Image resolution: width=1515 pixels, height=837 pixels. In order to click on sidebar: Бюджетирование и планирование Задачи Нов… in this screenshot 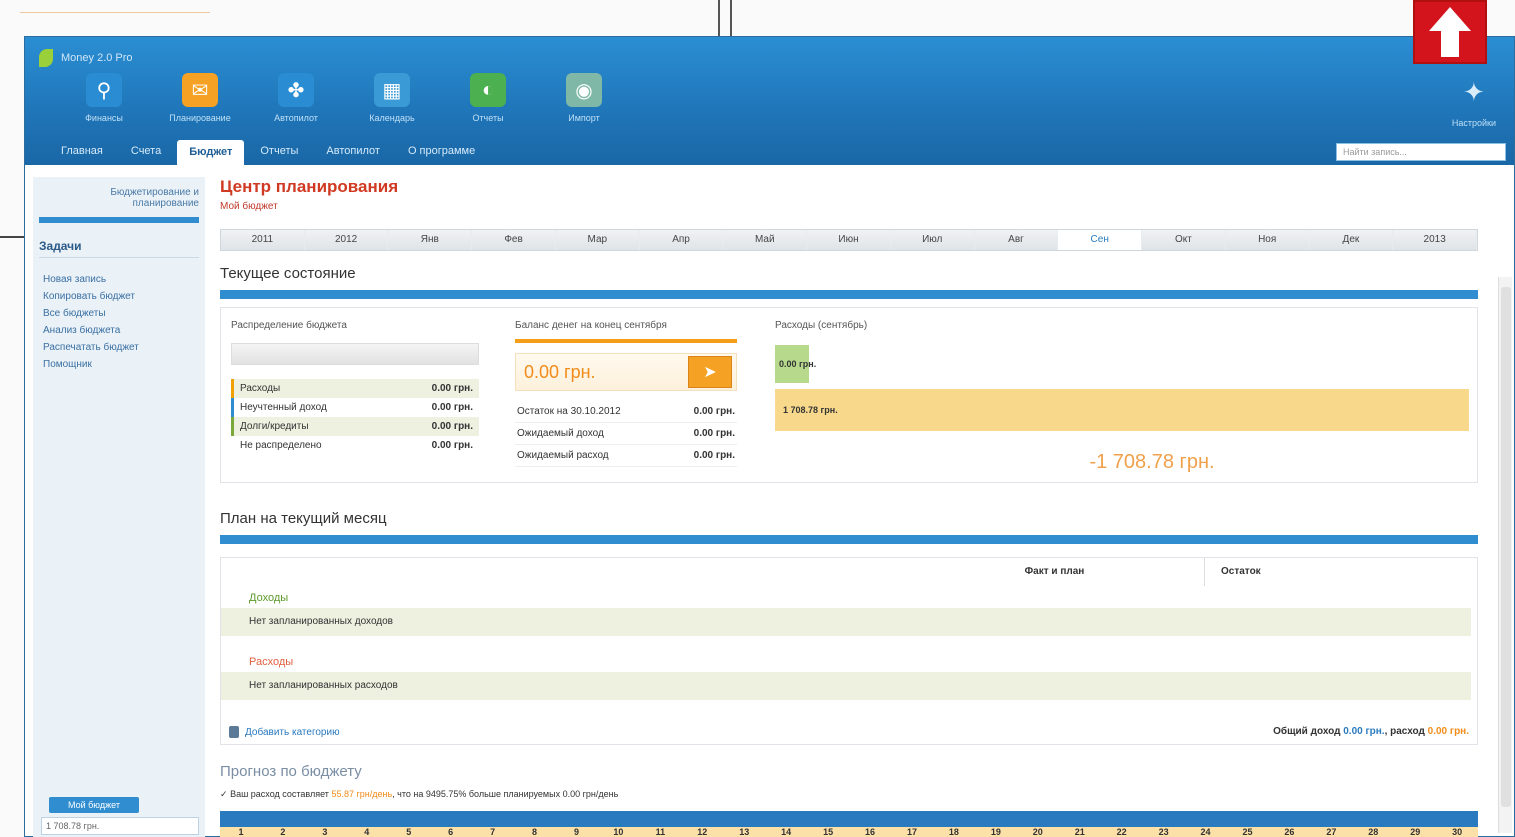, I will do `click(119, 507)`.